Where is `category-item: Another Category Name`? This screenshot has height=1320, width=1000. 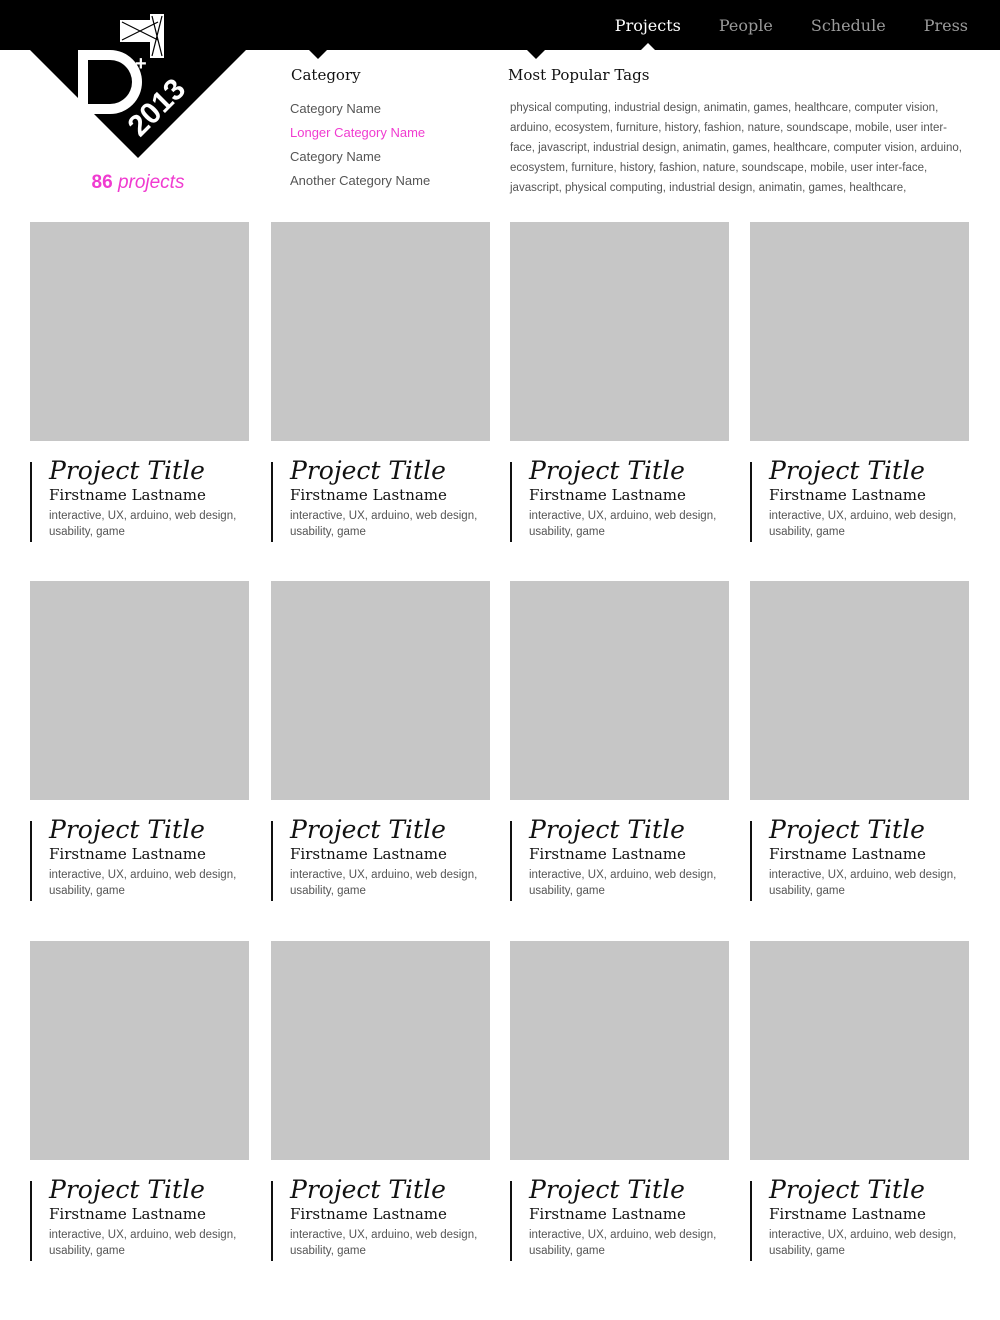
category-item: Another Category Name is located at coordinates (360, 184).